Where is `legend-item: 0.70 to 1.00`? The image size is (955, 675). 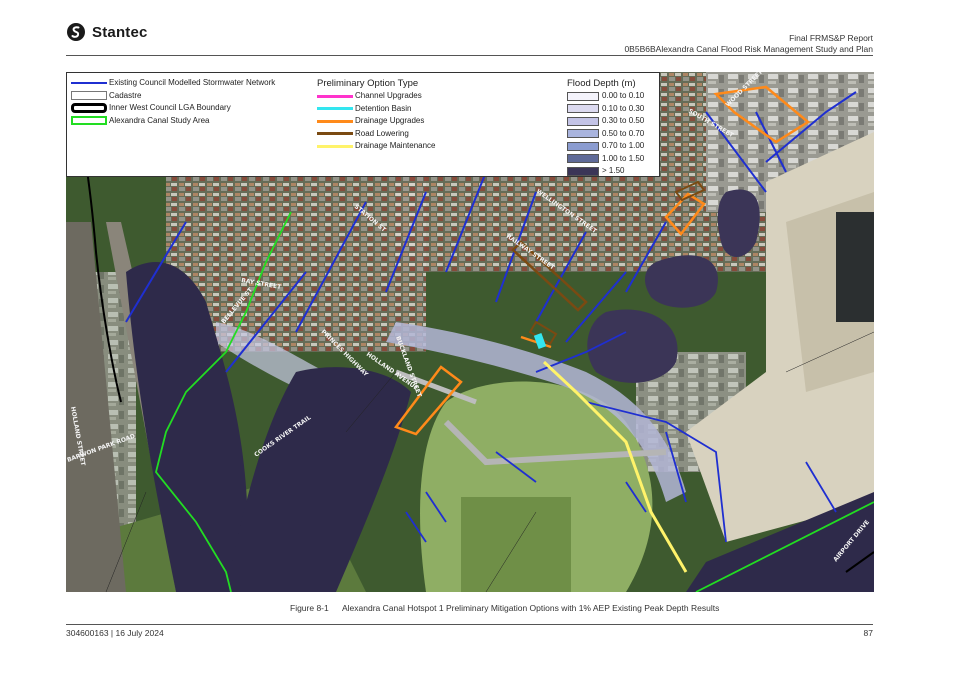
legend-item: 0.70 to 1.00 is located at coordinates (605, 146).